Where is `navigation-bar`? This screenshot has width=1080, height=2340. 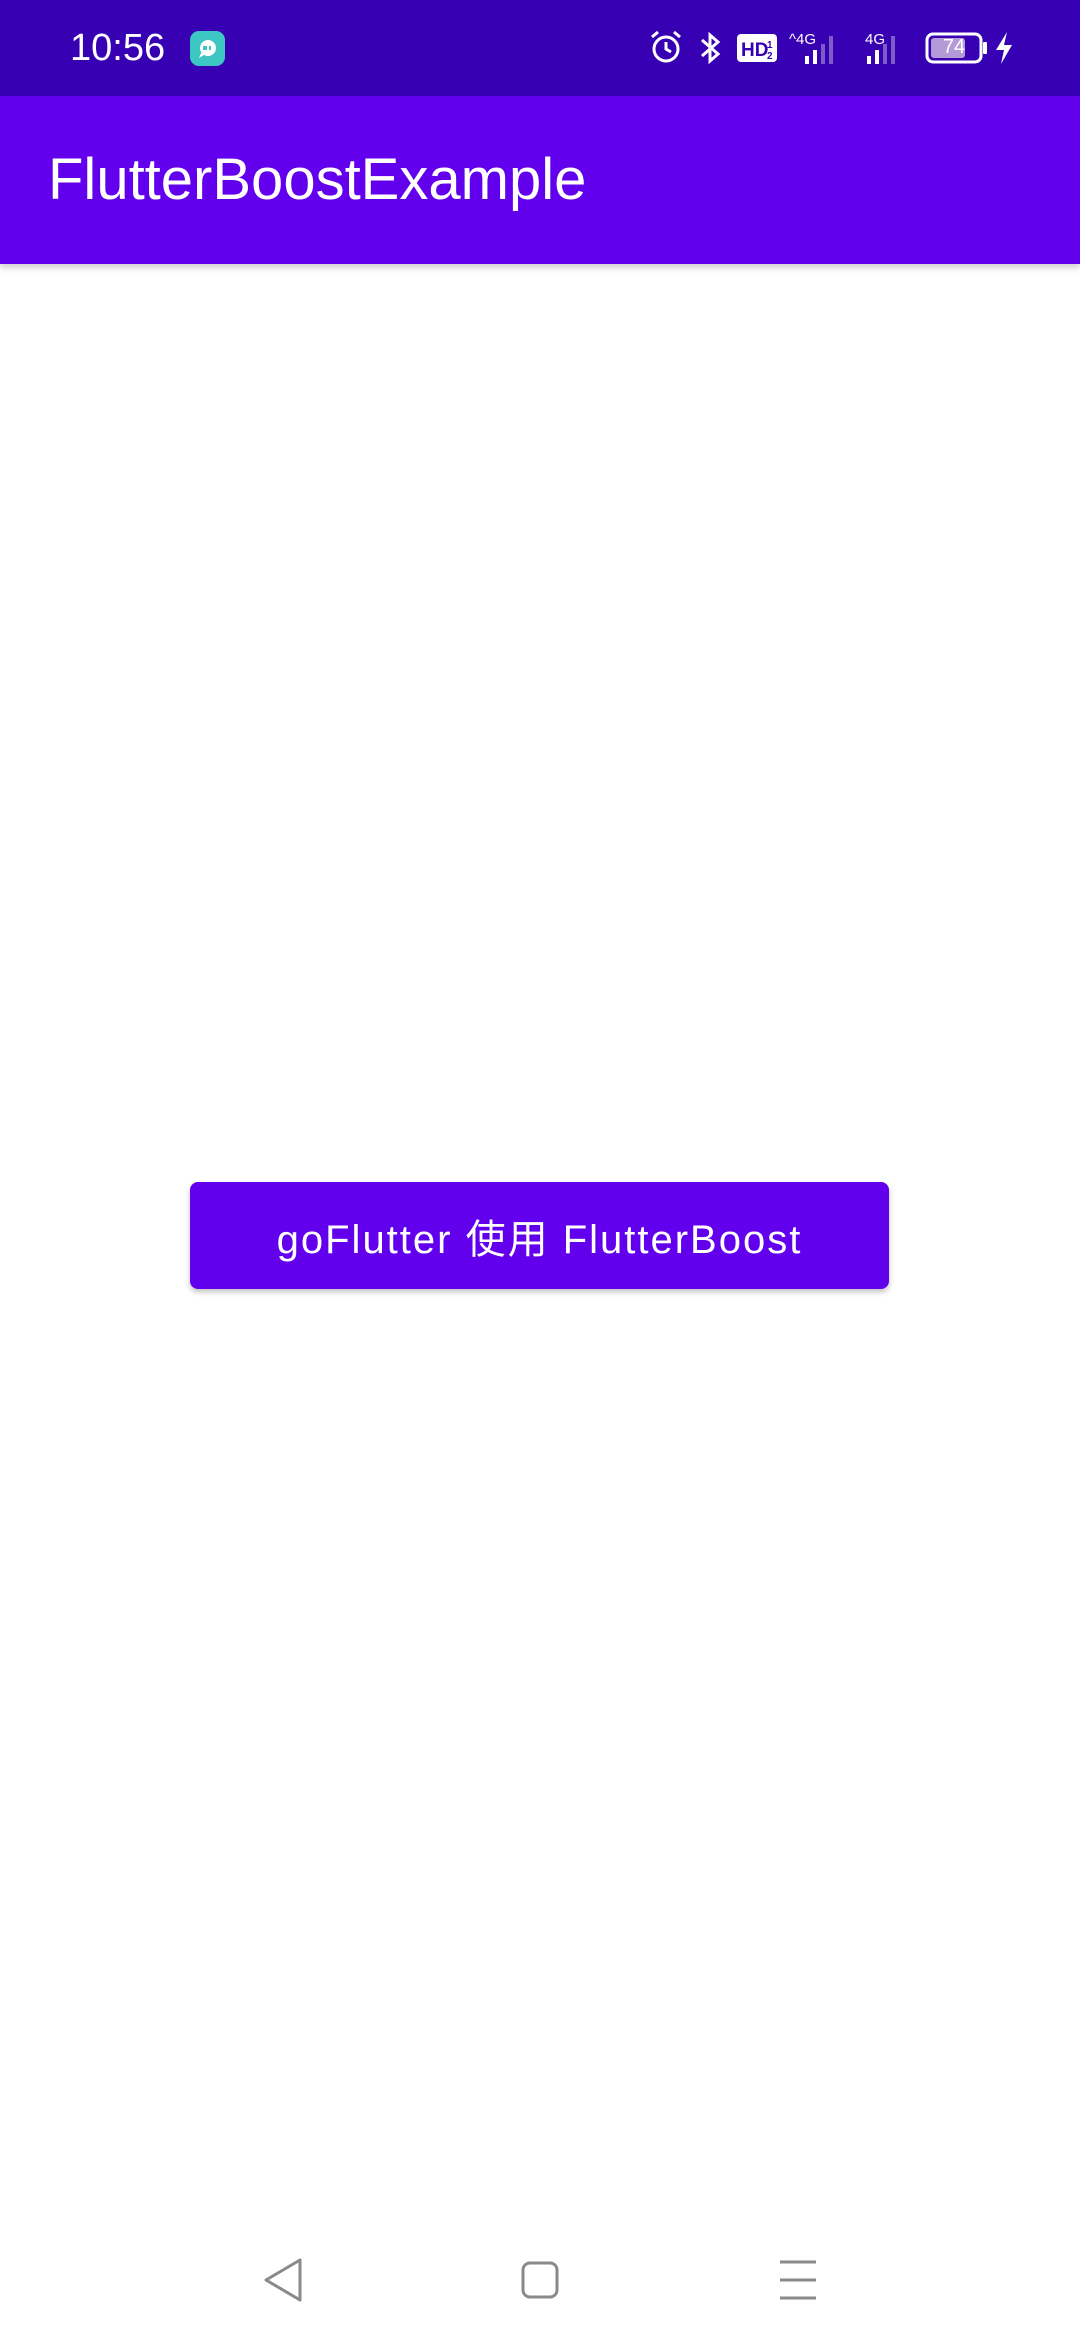 navigation-bar is located at coordinates (540, 2280).